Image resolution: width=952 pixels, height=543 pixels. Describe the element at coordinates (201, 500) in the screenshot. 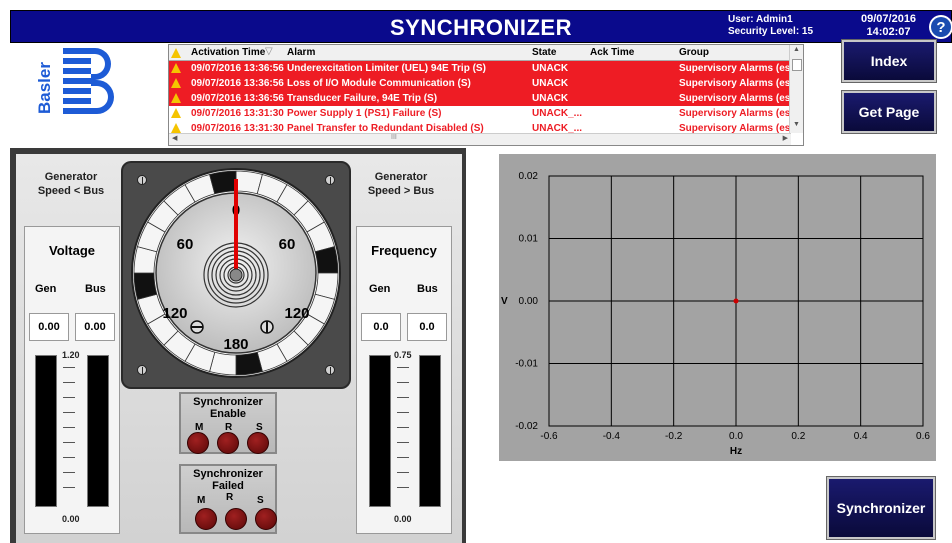

I see `failed-label-m: M` at that location.